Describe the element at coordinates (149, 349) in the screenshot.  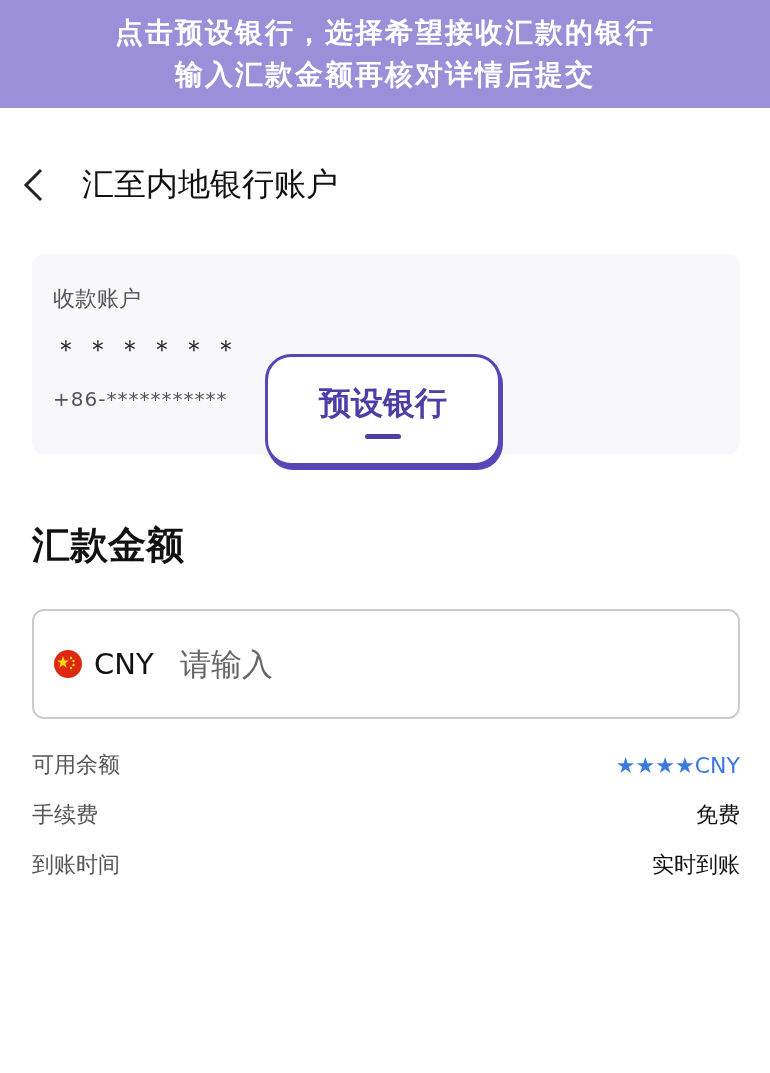
I see `account-name: ＊＊＊＊＊＊` at that location.